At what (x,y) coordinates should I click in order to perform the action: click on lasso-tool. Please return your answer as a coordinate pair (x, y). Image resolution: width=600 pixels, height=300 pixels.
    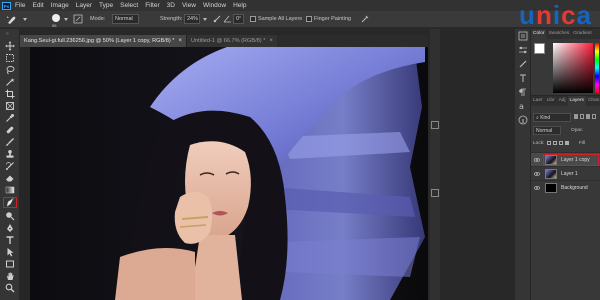
    Looking at the image, I should click on (10, 69).